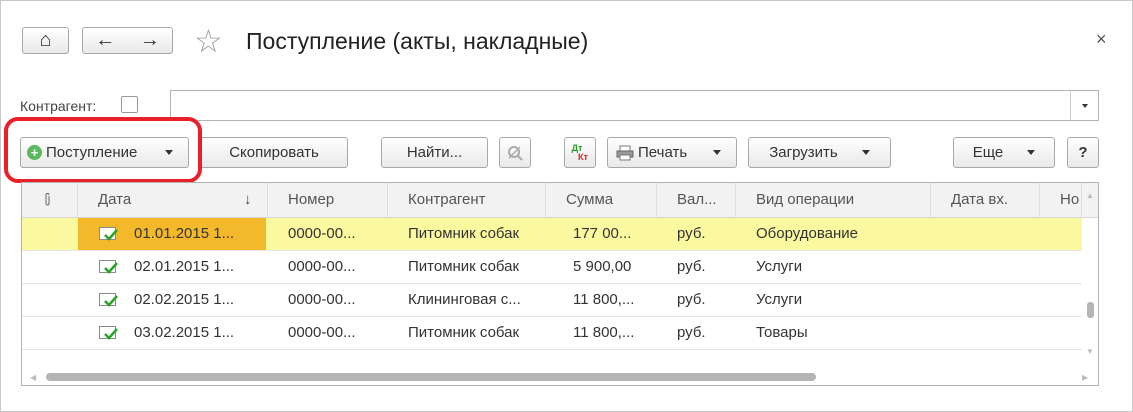 Image resolution: width=1133 pixels, height=412 pixels. What do you see at coordinates (1101, 39) in the screenshot?
I see `close-icon: ×` at bounding box center [1101, 39].